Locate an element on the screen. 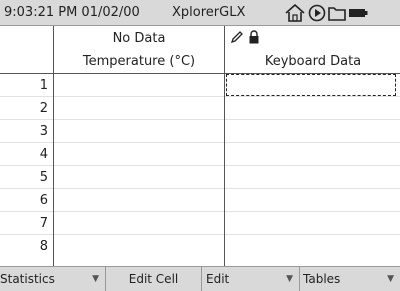 This screenshot has width=400, height=291. row-number: 4 is located at coordinates (43, 154).